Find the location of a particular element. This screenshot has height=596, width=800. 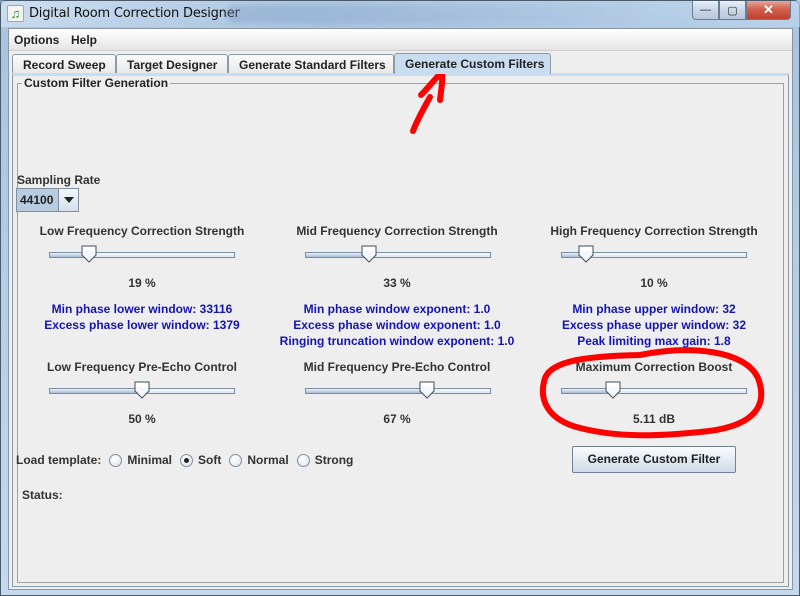

menu-bar: Options Help is located at coordinates (400, 40).